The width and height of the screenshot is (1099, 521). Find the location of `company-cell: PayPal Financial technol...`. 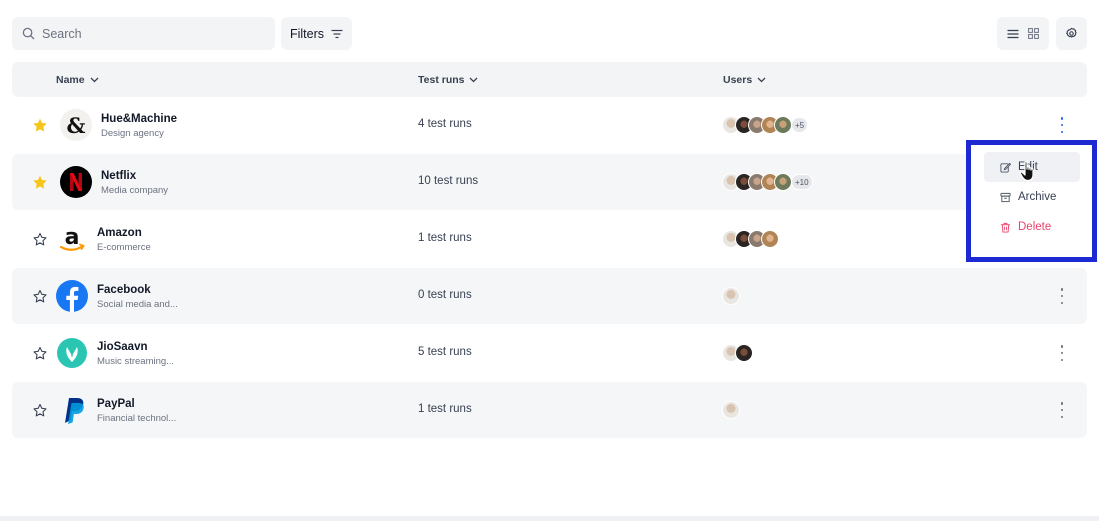

company-cell: PayPal Financial technol... is located at coordinates (136, 411).